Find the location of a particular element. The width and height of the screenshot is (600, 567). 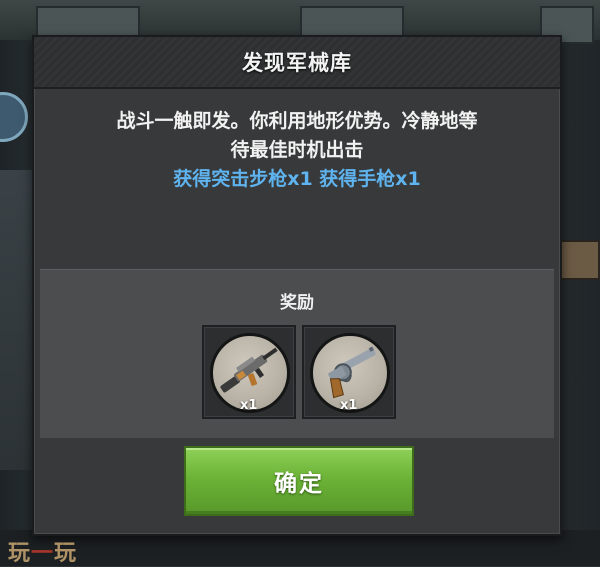

assault-rifle-icon is located at coordinates (249, 370).